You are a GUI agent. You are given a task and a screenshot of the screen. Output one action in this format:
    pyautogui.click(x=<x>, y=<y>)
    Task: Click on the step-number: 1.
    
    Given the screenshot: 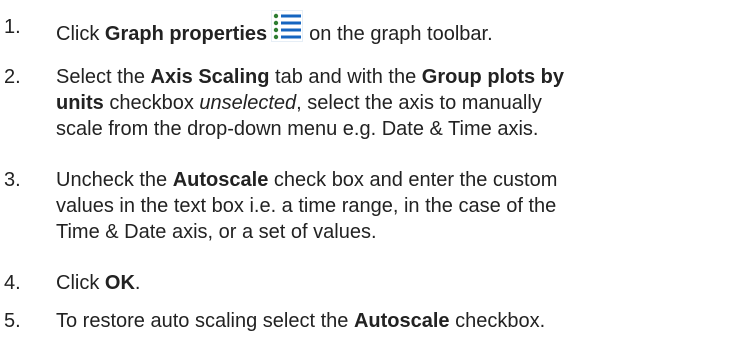 What is the action you would take?
    pyautogui.click(x=12, y=27)
    